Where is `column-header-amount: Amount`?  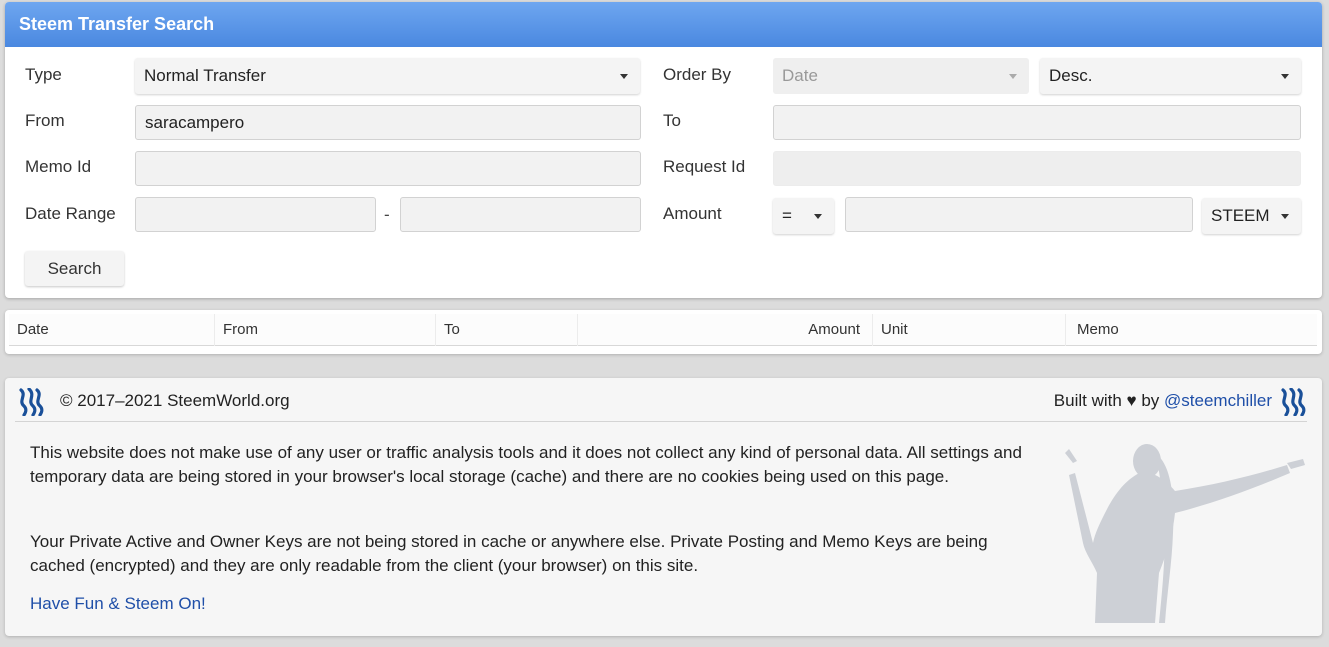 column-header-amount: Amount is located at coordinates (725, 330).